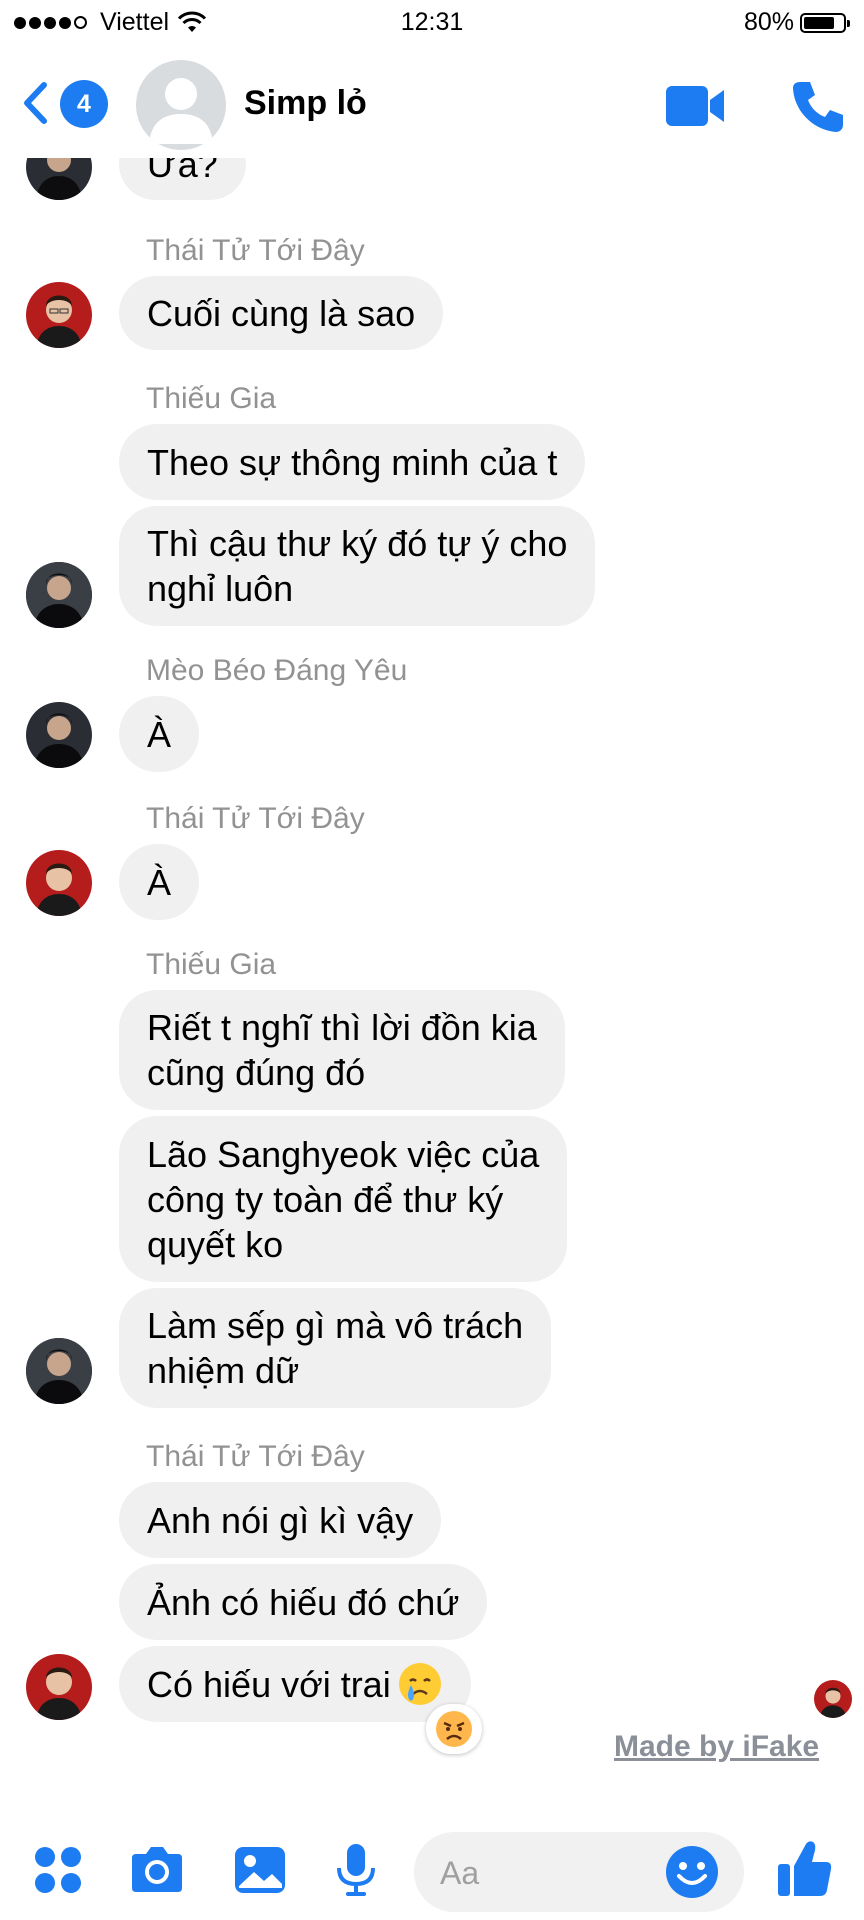 The image size is (864, 1920). I want to click on message-bubble: Làm sếp gì mà vô trách nhiệm dữ, so click(335, 1348).